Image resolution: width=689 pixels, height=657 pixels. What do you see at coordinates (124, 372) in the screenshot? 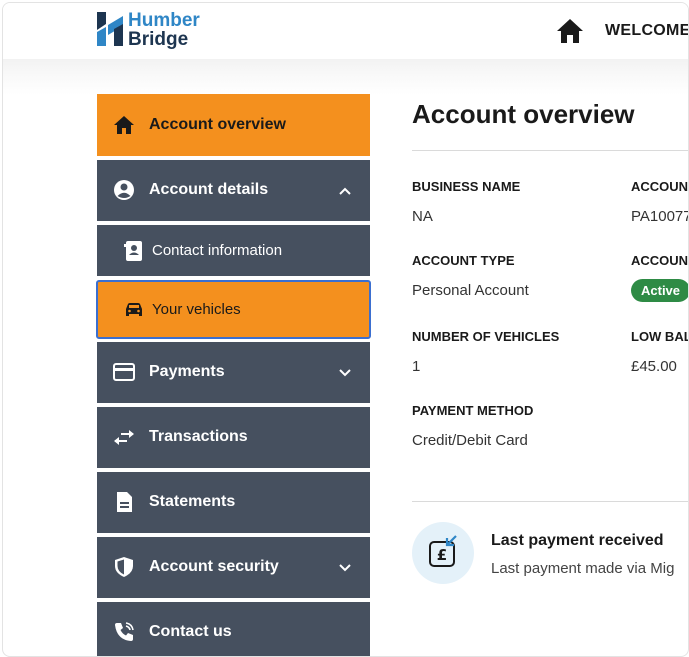
I see `card-icon` at bounding box center [124, 372].